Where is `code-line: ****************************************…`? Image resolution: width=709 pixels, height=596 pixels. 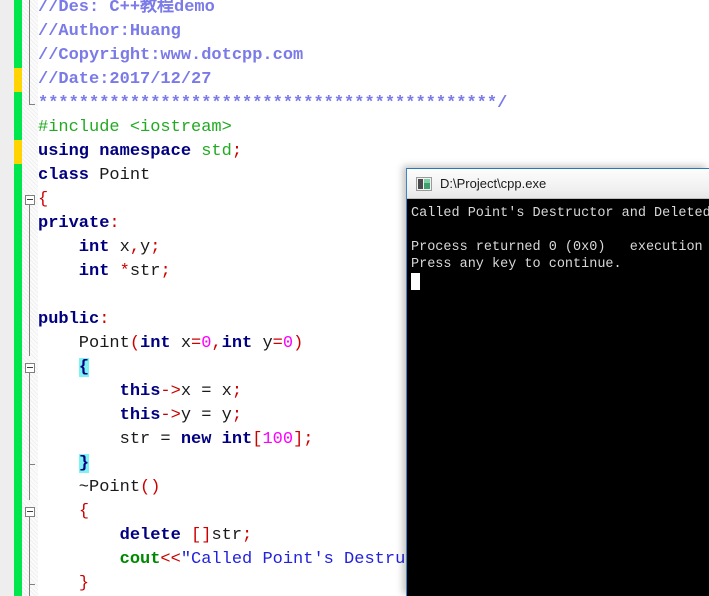
code-line: ****************************************… is located at coordinates (272, 104).